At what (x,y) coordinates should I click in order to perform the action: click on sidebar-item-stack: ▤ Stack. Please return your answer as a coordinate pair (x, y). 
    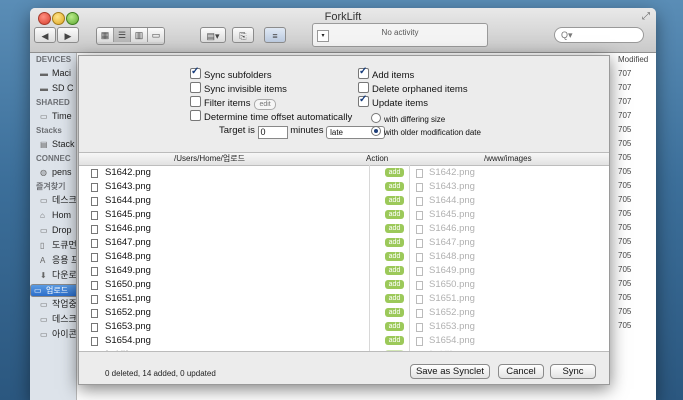
    Looking at the image, I should click on (53, 144).